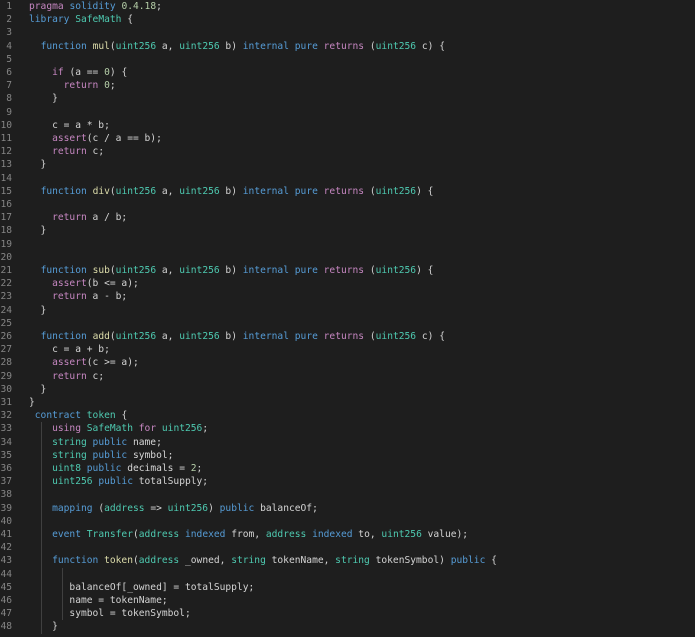 This screenshot has height=637, width=695. Describe the element at coordinates (347, 614) in the screenshot. I see `code-line: 47 symbol = tokenSymbol;` at that location.